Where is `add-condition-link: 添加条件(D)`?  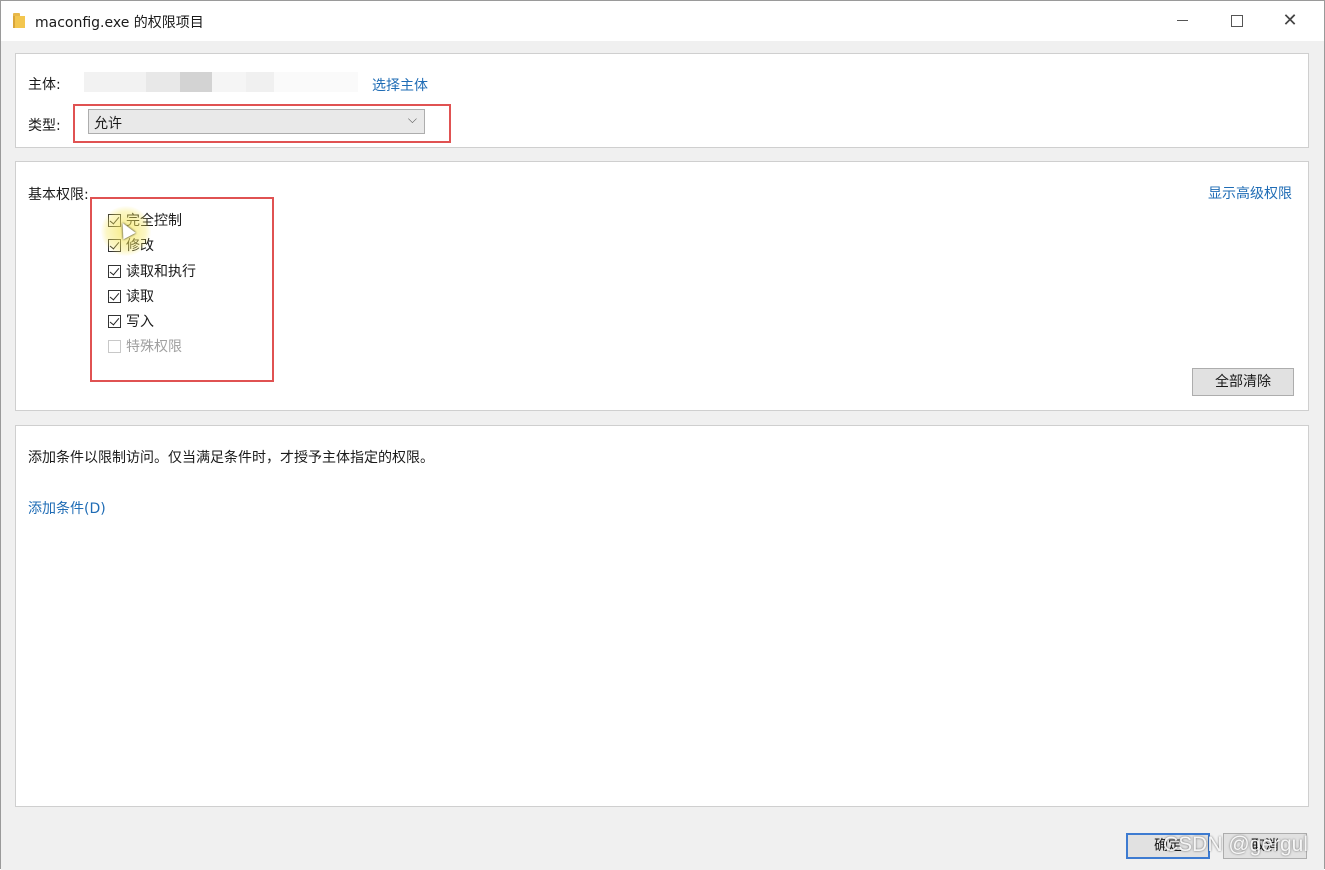
add-condition-link: 添加条件(D) is located at coordinates (67, 508).